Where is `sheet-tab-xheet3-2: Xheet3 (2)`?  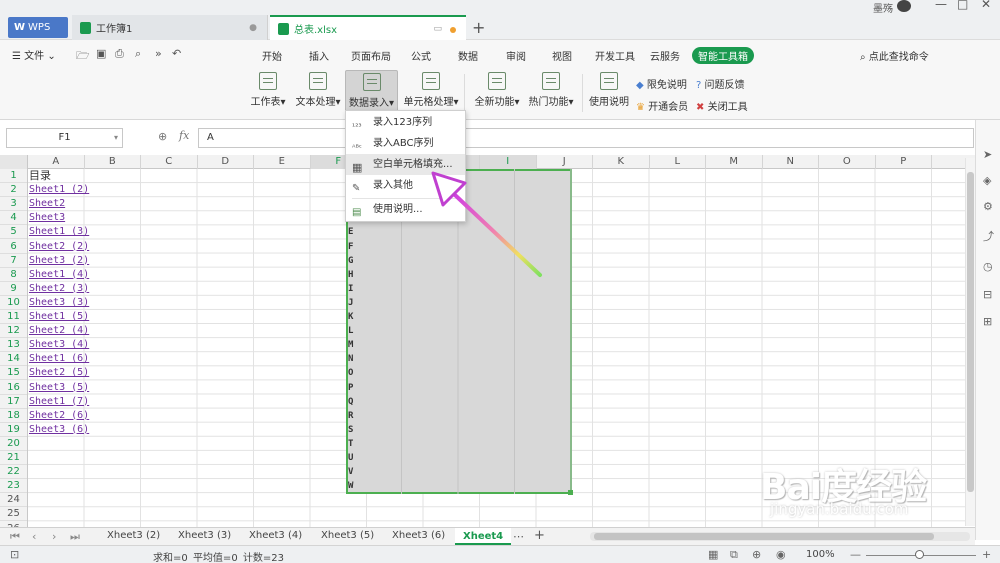 sheet-tab-xheet3-2: Xheet3 (2) is located at coordinates (133, 535).